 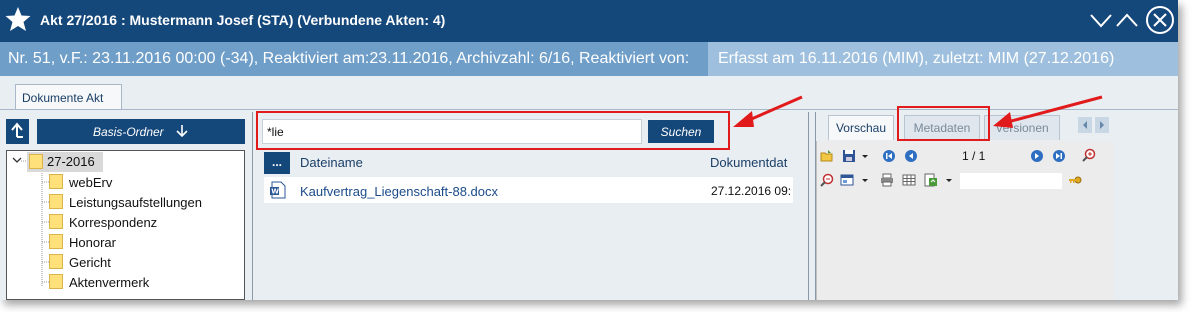 What do you see at coordinates (91, 182) in the screenshot?
I see `tree-item-label: webErv` at bounding box center [91, 182].